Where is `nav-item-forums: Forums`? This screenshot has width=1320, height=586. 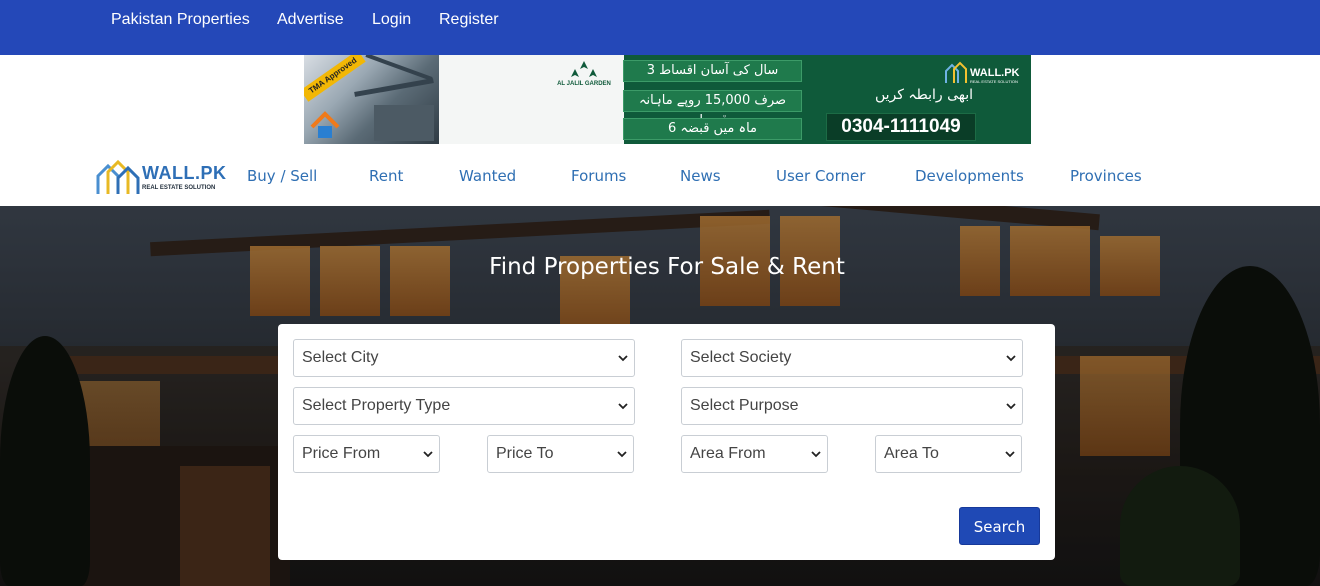 nav-item-forums: Forums is located at coordinates (598, 176).